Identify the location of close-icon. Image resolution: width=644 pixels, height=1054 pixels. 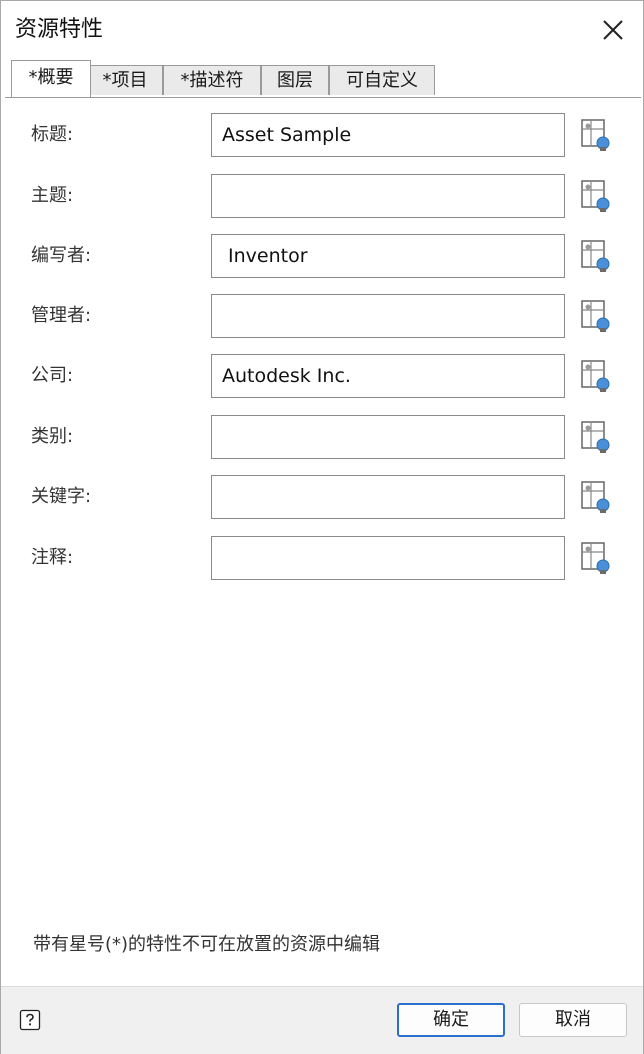
(613, 30).